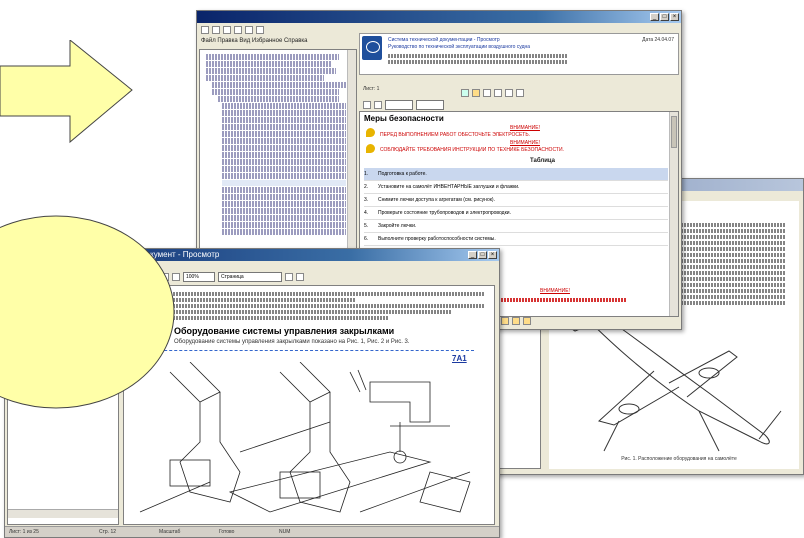 The height and width of the screenshot is (538, 804). Describe the element at coordinates (516, 174) in the screenshot. I see `step-row: 1. Подготовка к работе.` at that location.